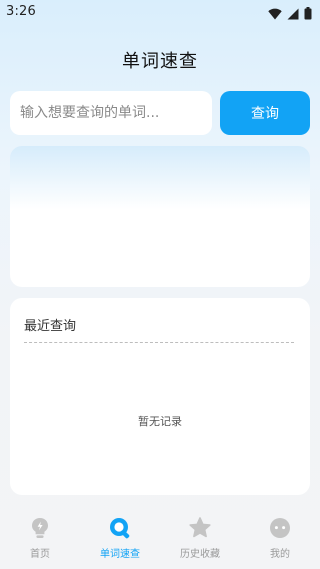  I want to click on page-title: 单词速查, so click(160, 61).